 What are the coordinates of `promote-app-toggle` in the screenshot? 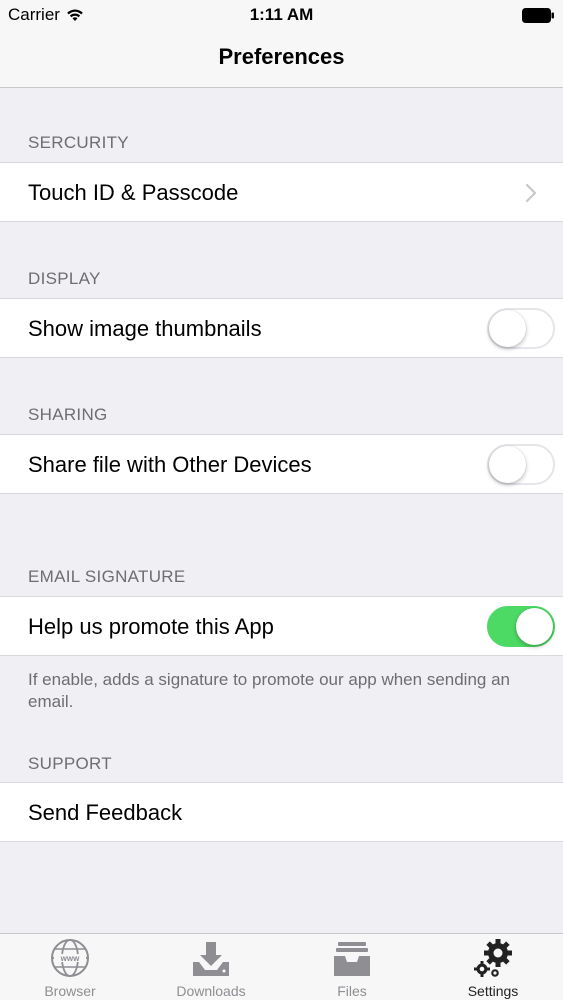 It's located at (521, 626).